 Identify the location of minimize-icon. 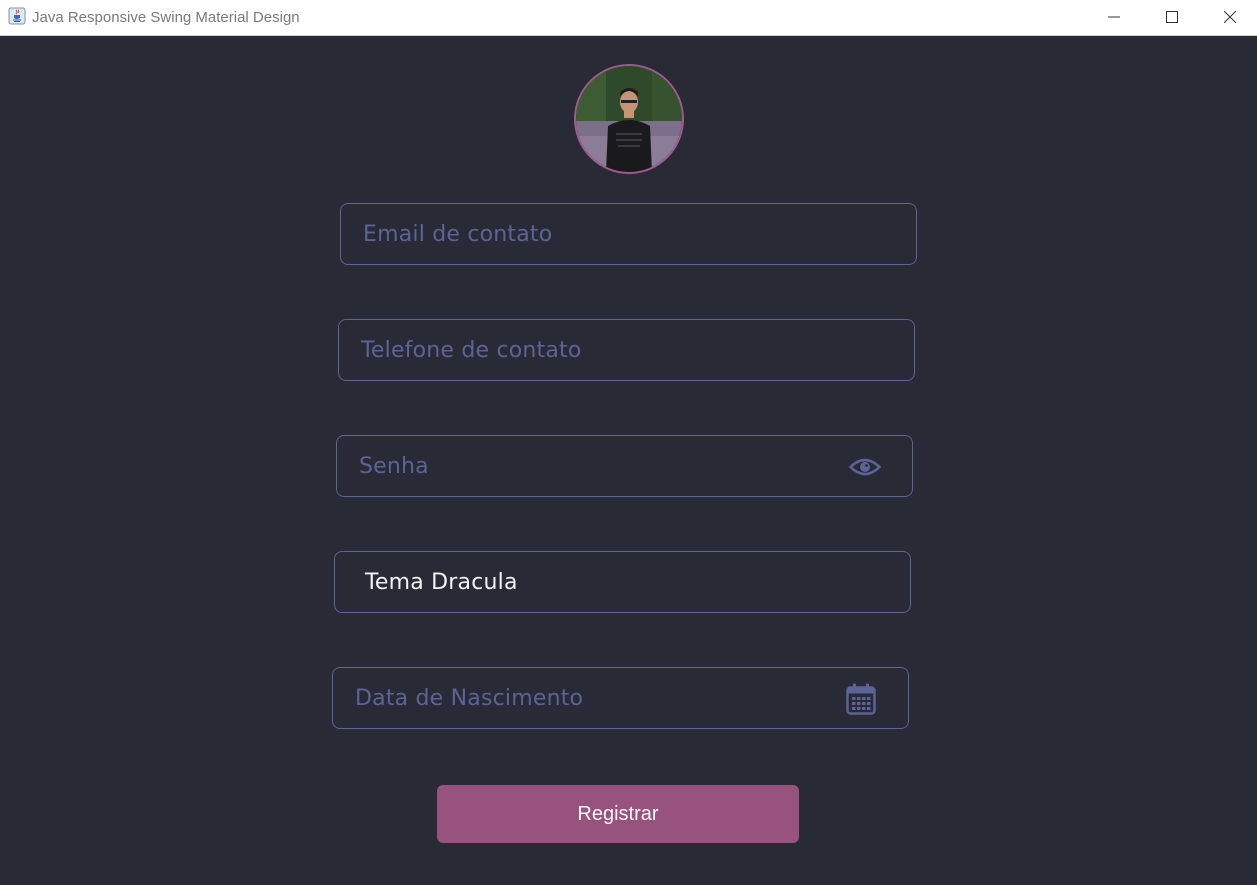
(1114, 17).